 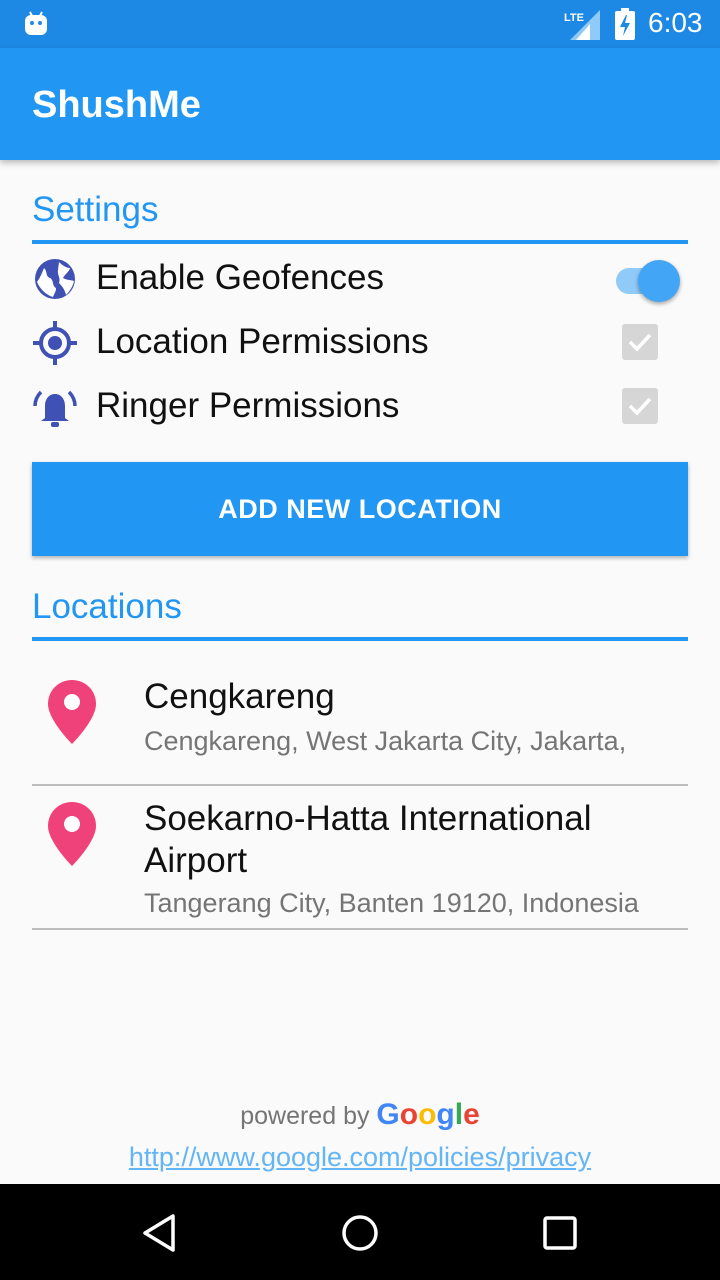 What do you see at coordinates (360, 1157) in the screenshot?
I see `privacy-policy-link: http://www.google.com/policies/privacy` at bounding box center [360, 1157].